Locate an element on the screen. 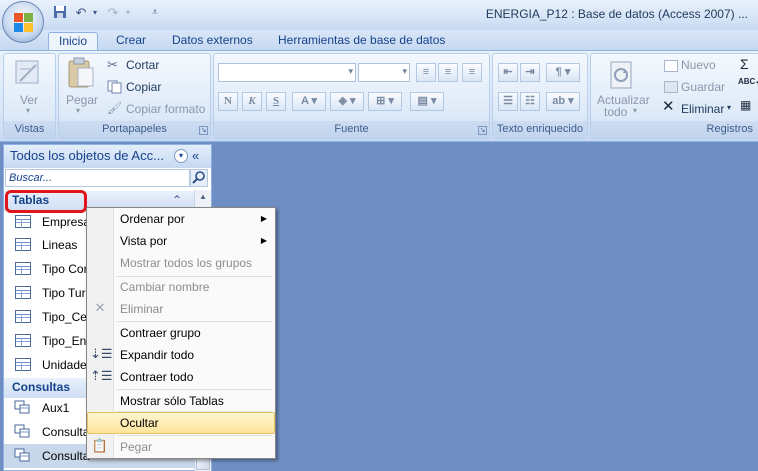  bold-icon: N is located at coordinates (228, 101).